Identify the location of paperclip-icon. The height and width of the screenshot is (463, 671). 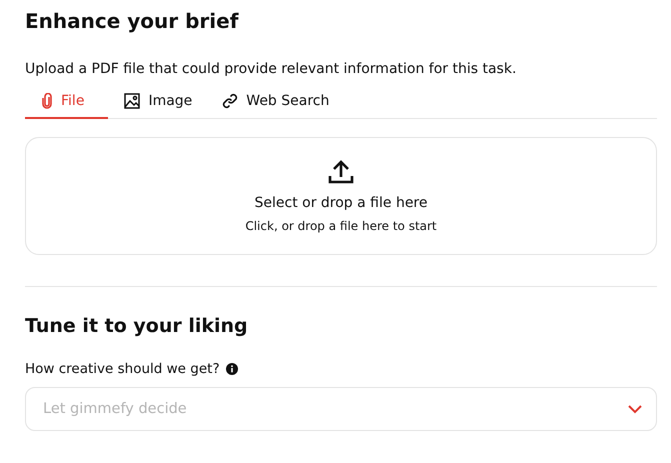
(47, 101).